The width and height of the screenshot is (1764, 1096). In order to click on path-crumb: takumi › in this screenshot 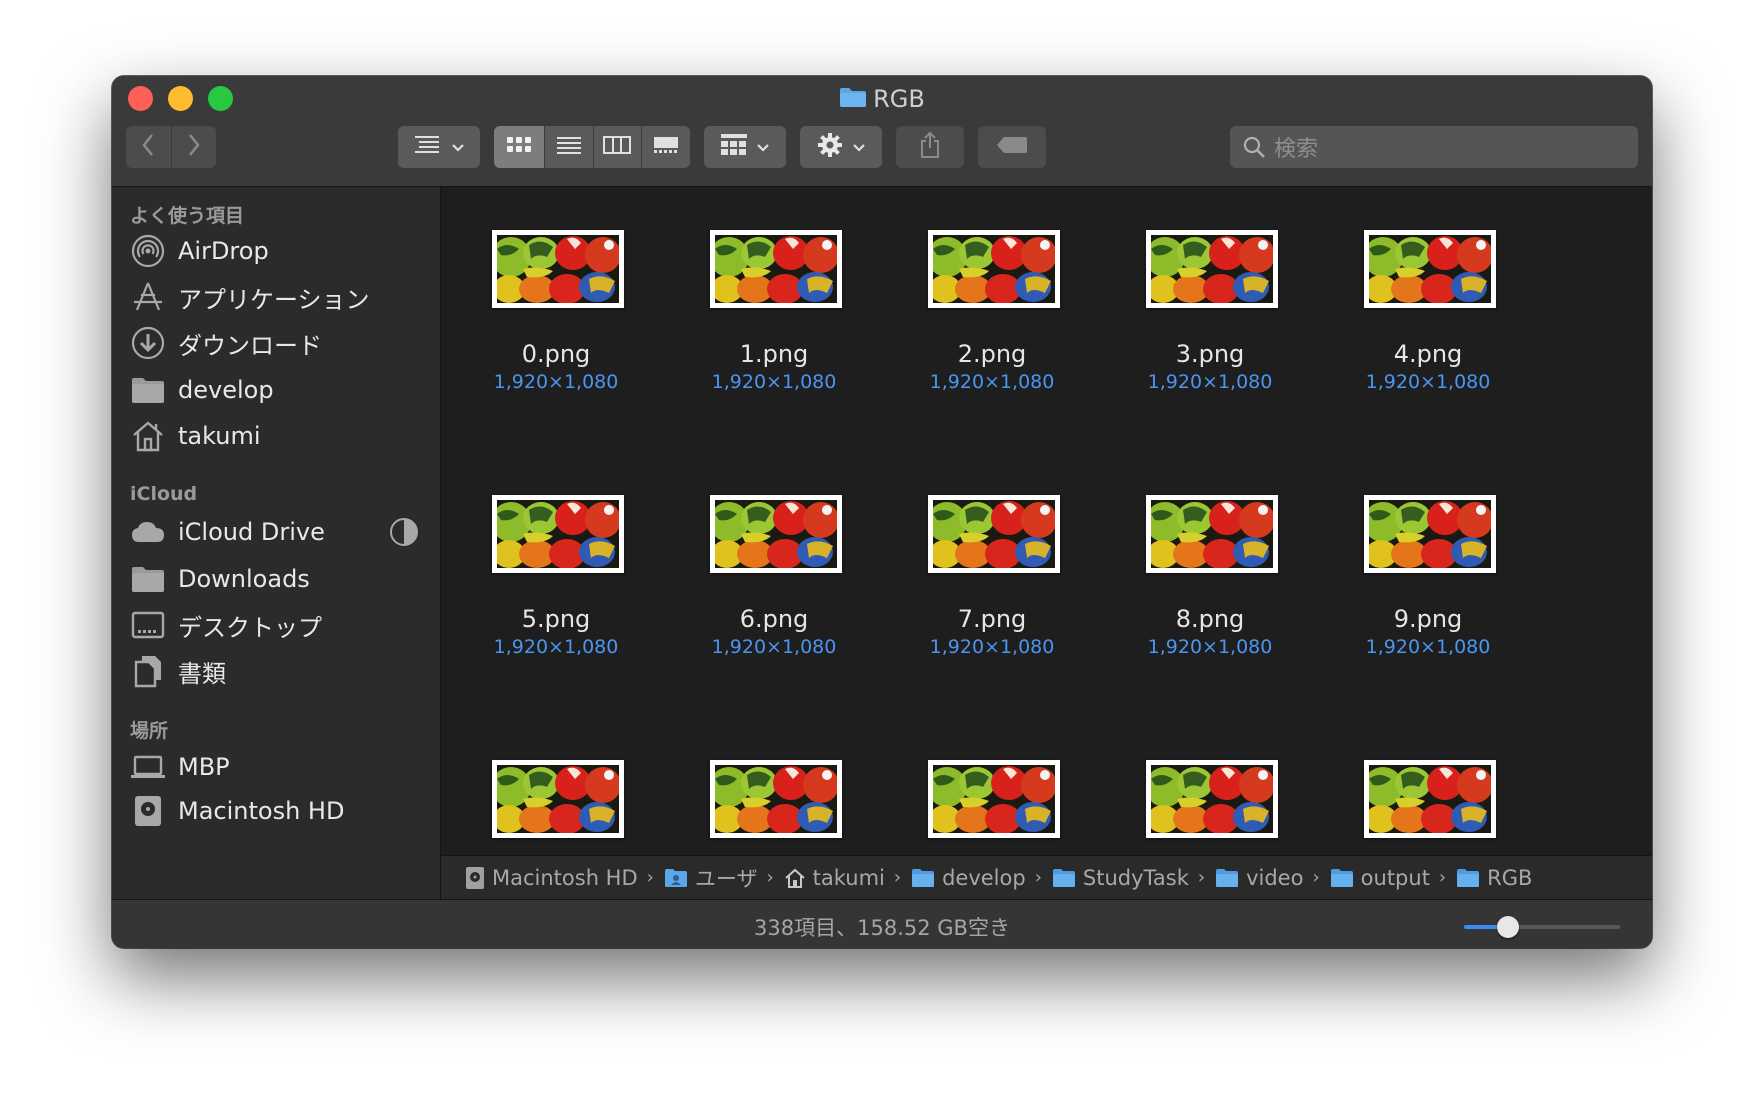, I will do `click(847, 878)`.